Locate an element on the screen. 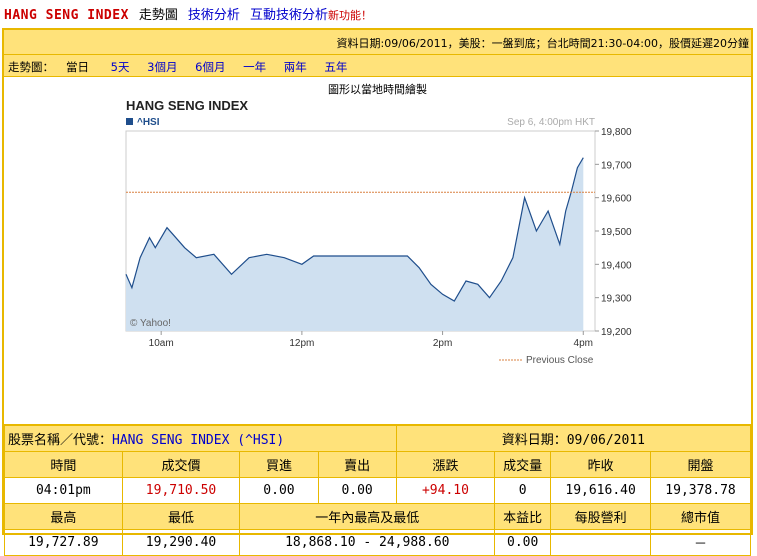  val-price: 19,710.50 is located at coordinates (181, 490).